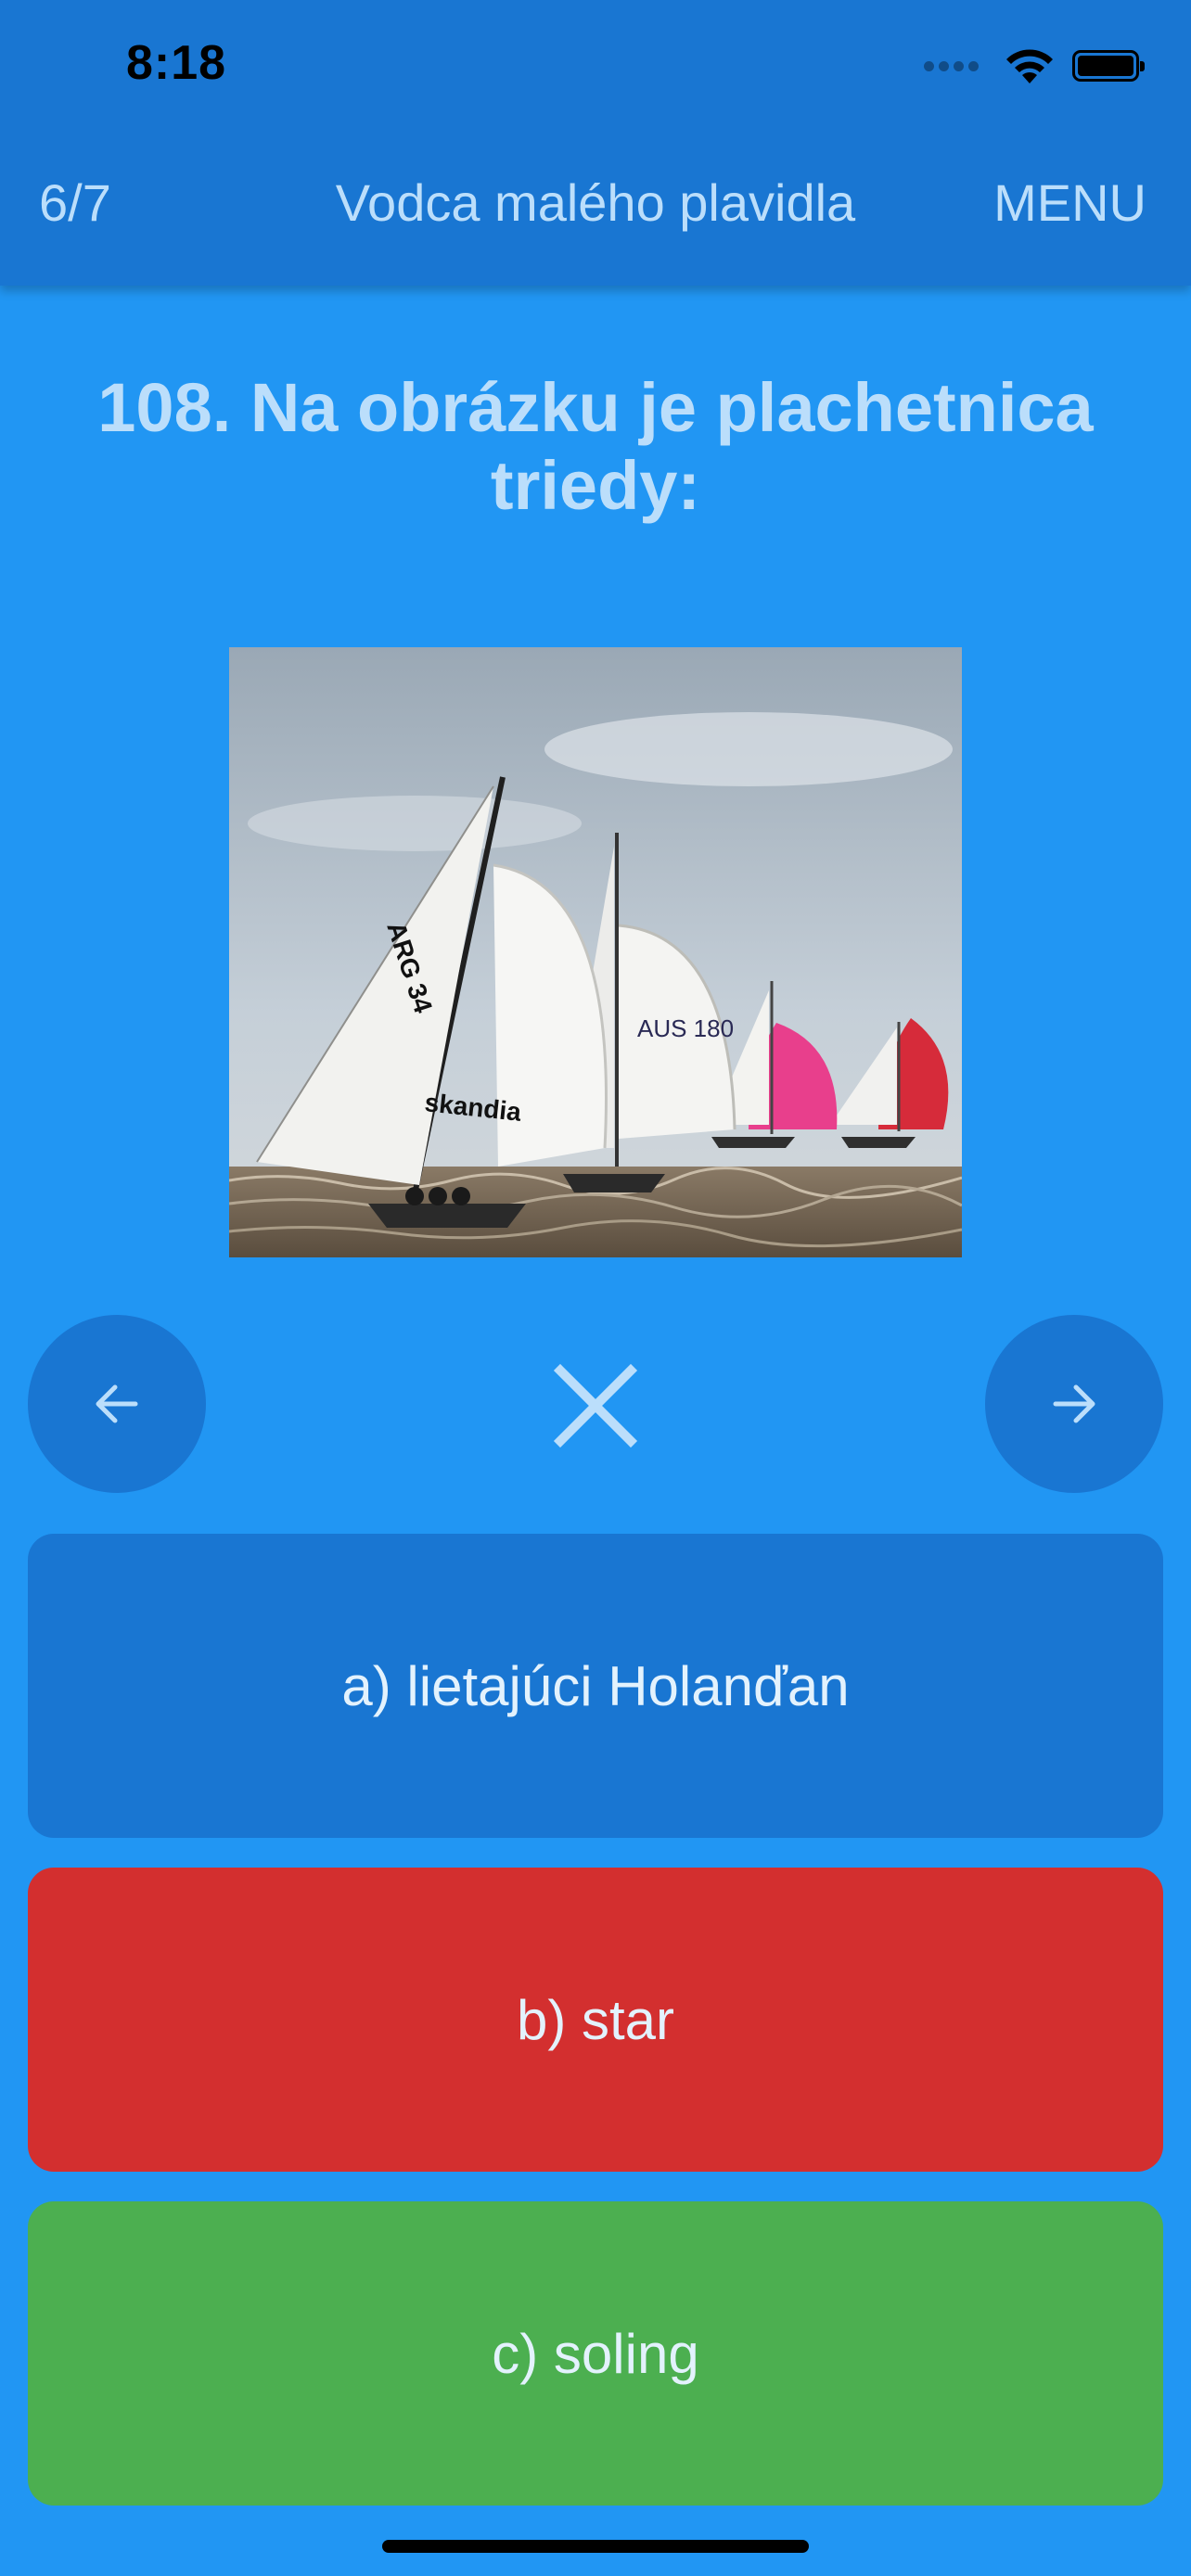 The height and width of the screenshot is (2576, 1191). I want to click on cellular-signal-icon, so click(953, 66).